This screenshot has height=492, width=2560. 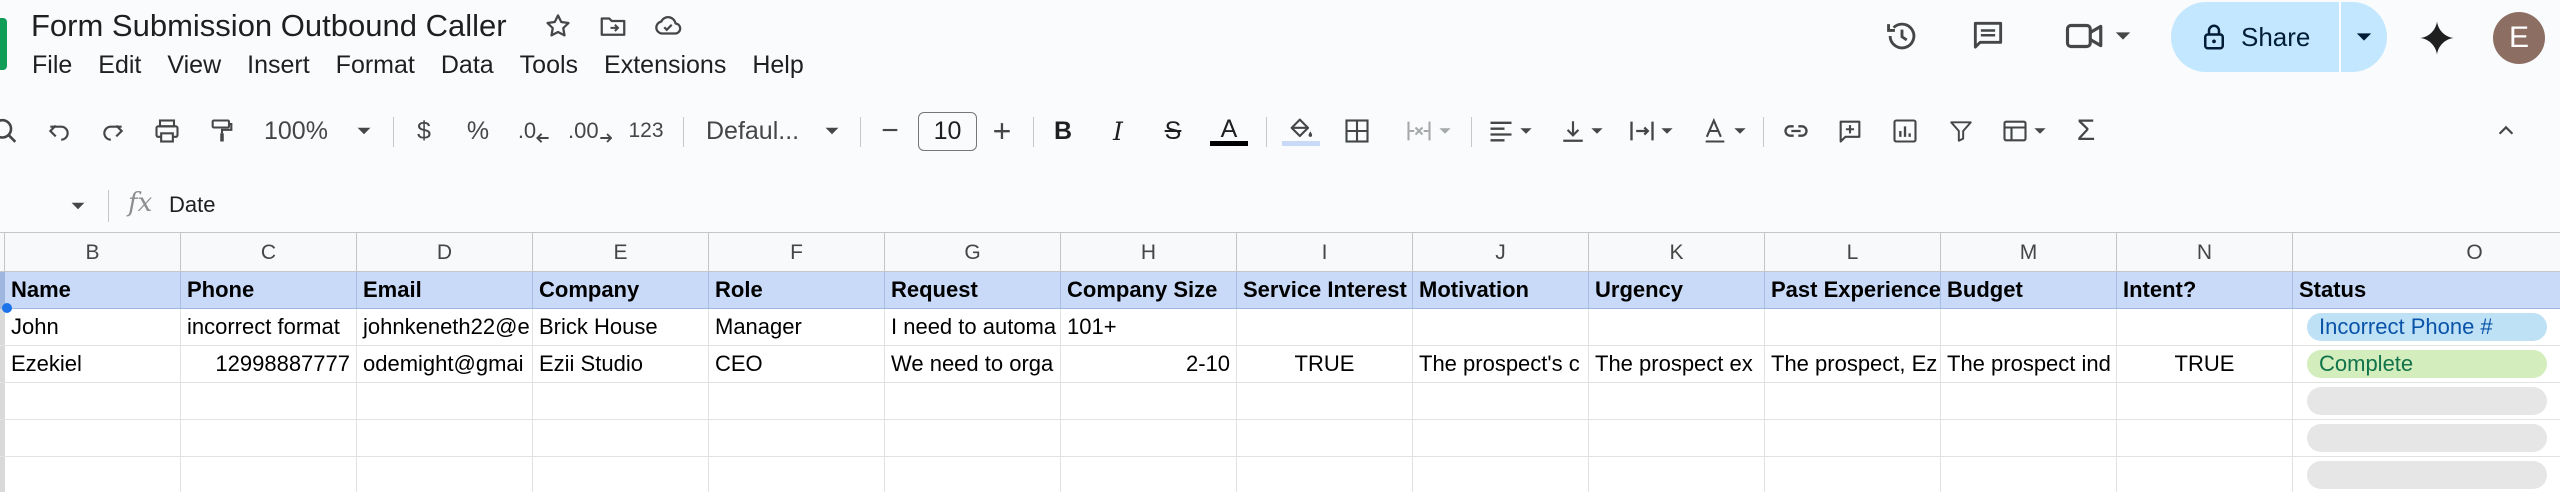 I want to click on cell-budget, so click(x=2029, y=327).